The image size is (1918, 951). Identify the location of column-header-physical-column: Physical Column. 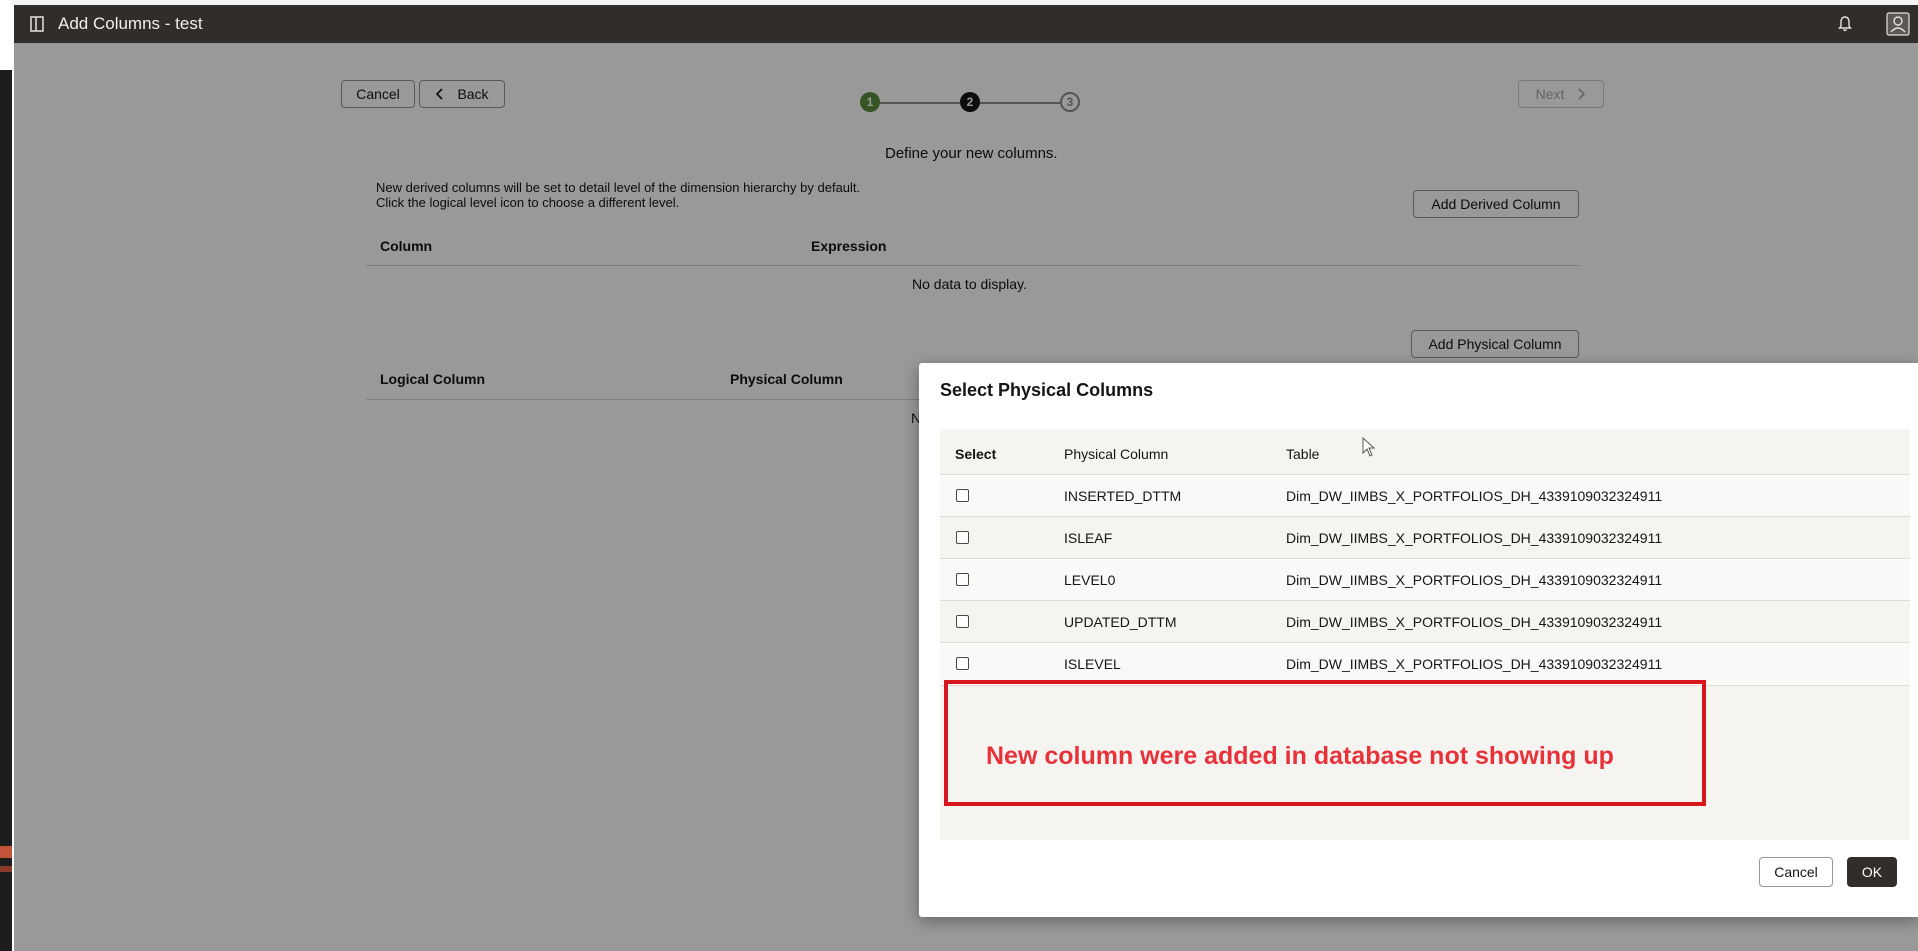
(1116, 454).